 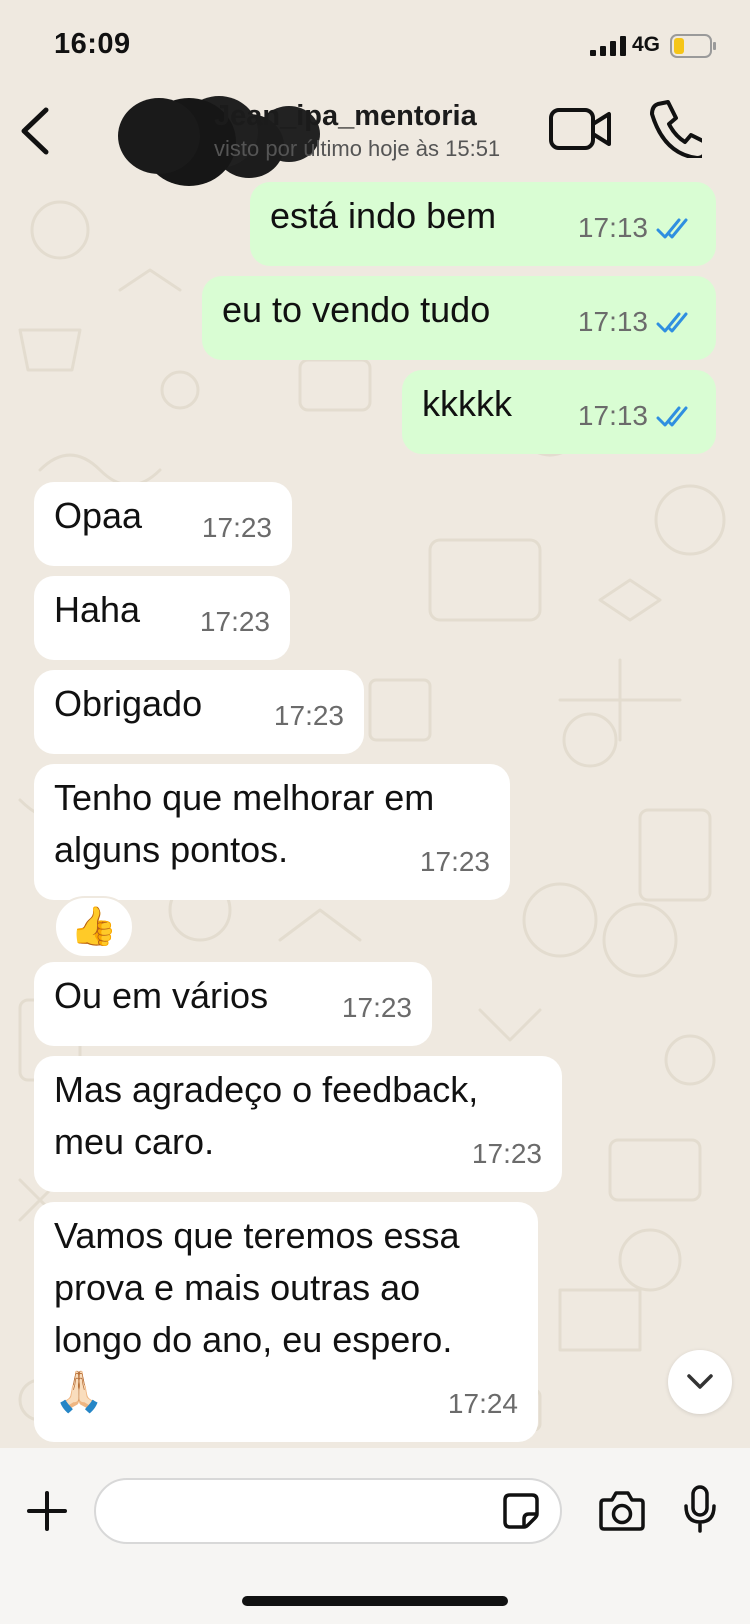 What do you see at coordinates (237, 1287) in the screenshot?
I see `message-text-line: prova e mais outras ao` at bounding box center [237, 1287].